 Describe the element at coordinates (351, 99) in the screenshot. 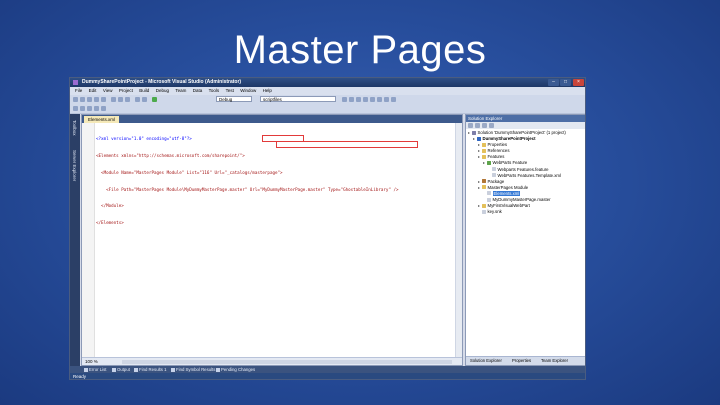

I see `solution-explorer-icon` at that location.